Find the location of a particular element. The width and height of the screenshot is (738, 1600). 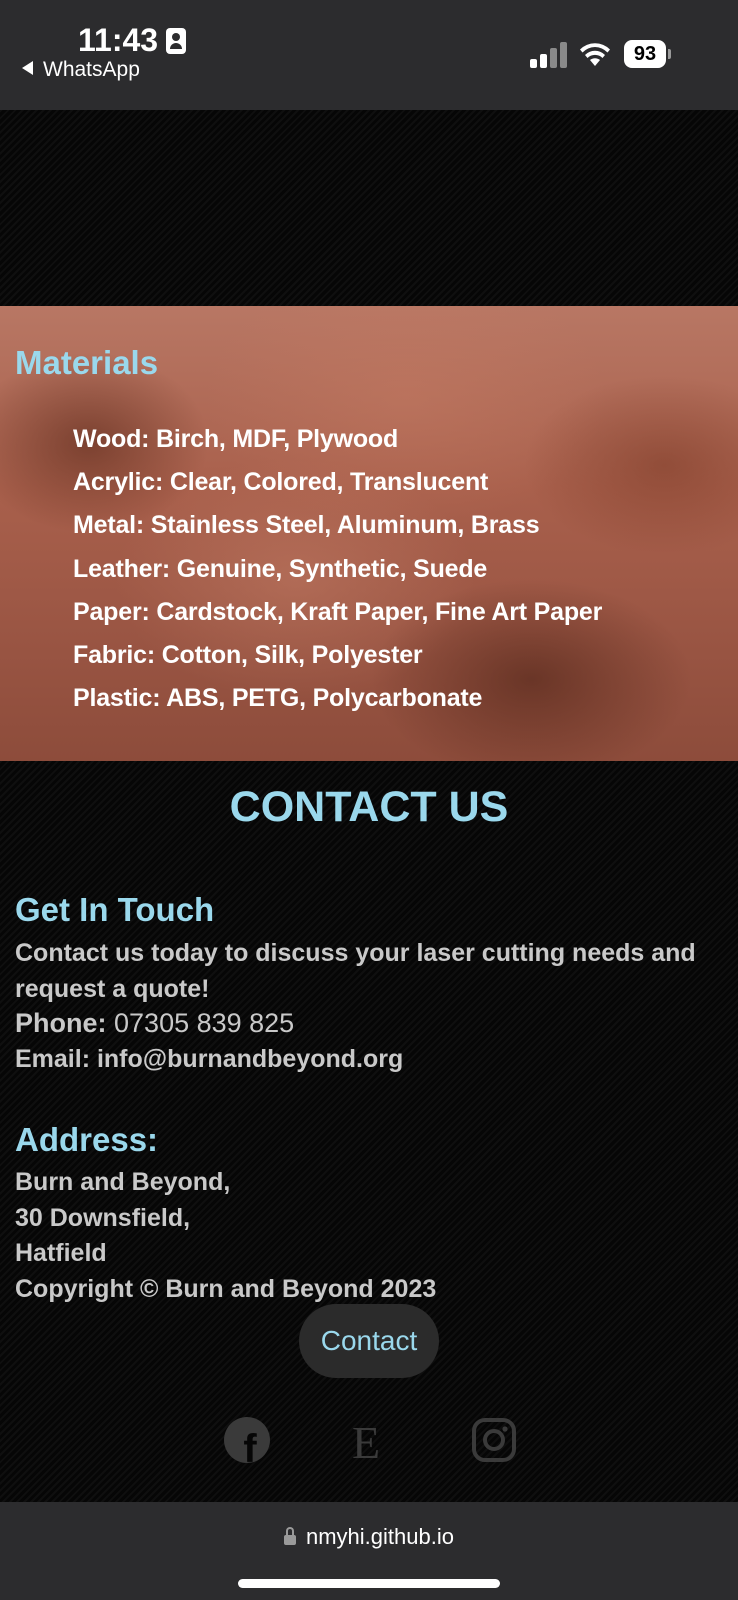

address-line: Burn and Beyond, is located at coordinates (123, 1182).